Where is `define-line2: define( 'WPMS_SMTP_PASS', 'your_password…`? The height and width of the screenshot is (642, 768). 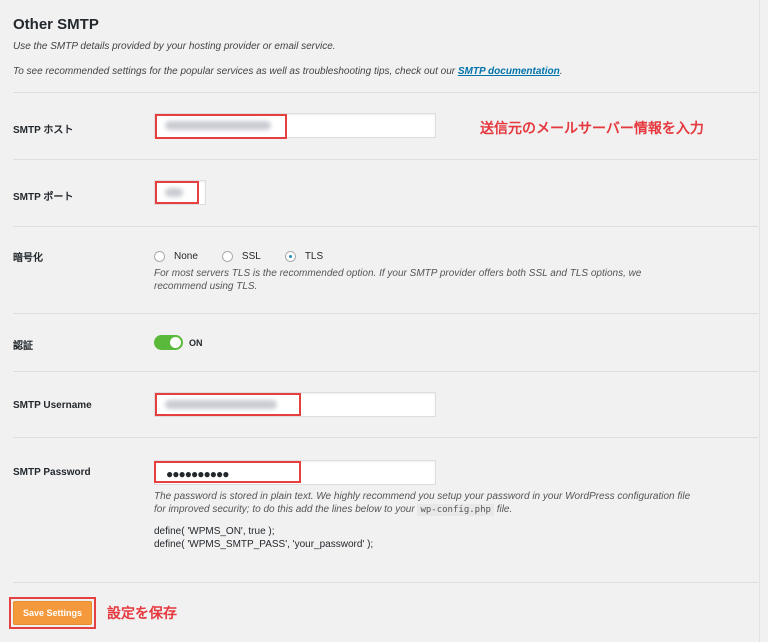 define-line2: define( 'WPMS_SMTP_PASS', 'your_password… is located at coordinates (264, 544).